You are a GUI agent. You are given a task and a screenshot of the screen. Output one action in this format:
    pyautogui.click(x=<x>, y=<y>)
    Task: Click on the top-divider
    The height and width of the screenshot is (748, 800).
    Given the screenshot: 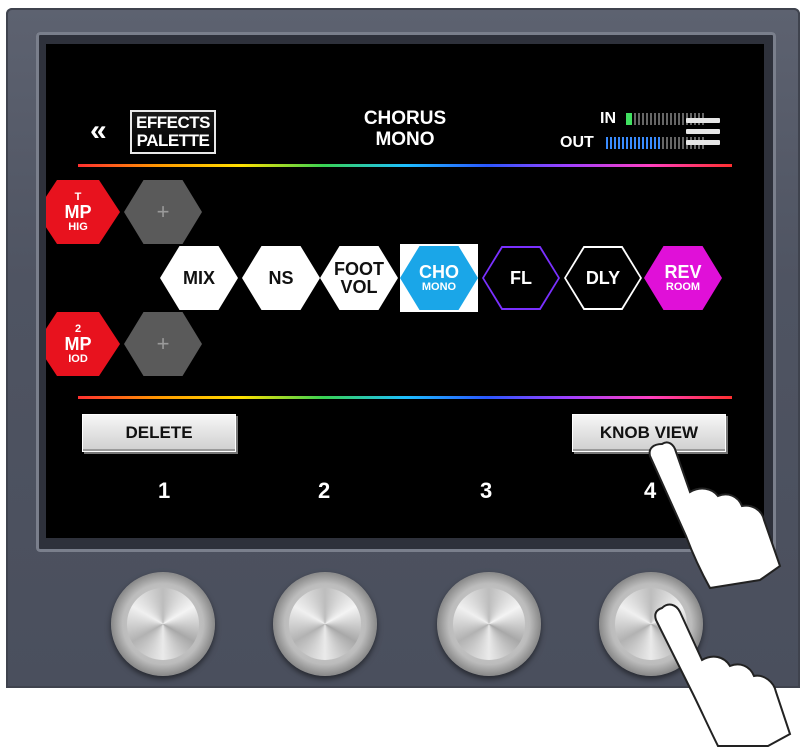 What is the action you would take?
    pyautogui.click(x=405, y=165)
    